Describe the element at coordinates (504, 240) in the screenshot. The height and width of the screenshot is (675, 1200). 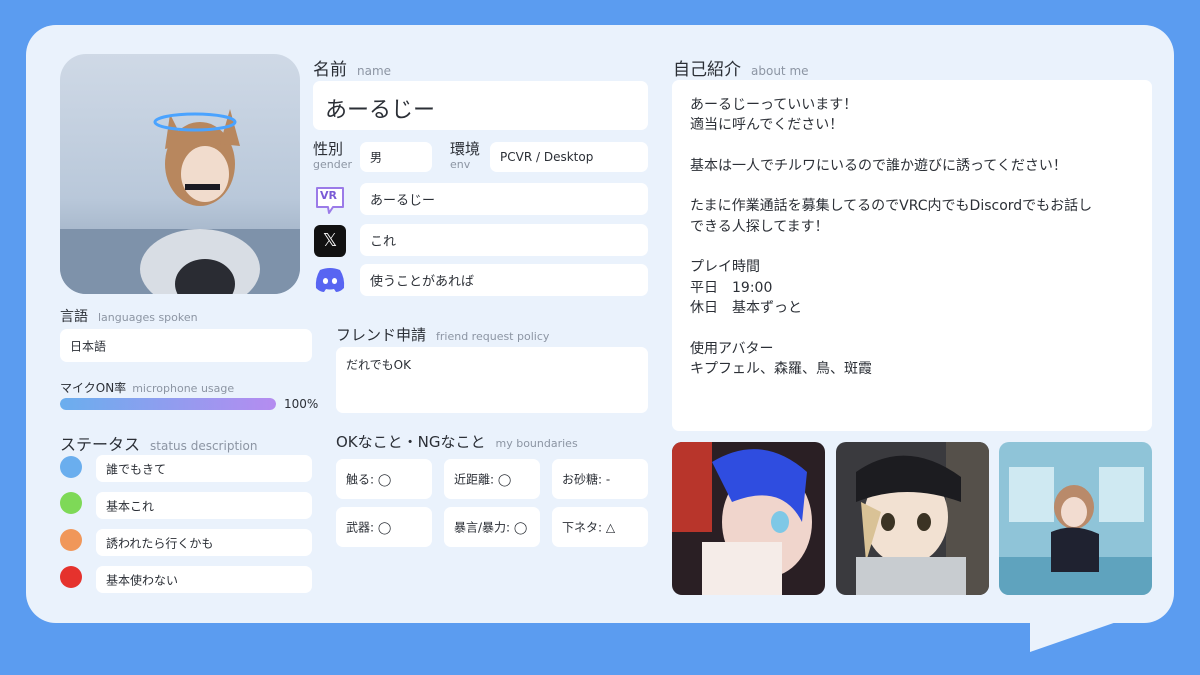
I see `x-field: これ` at that location.